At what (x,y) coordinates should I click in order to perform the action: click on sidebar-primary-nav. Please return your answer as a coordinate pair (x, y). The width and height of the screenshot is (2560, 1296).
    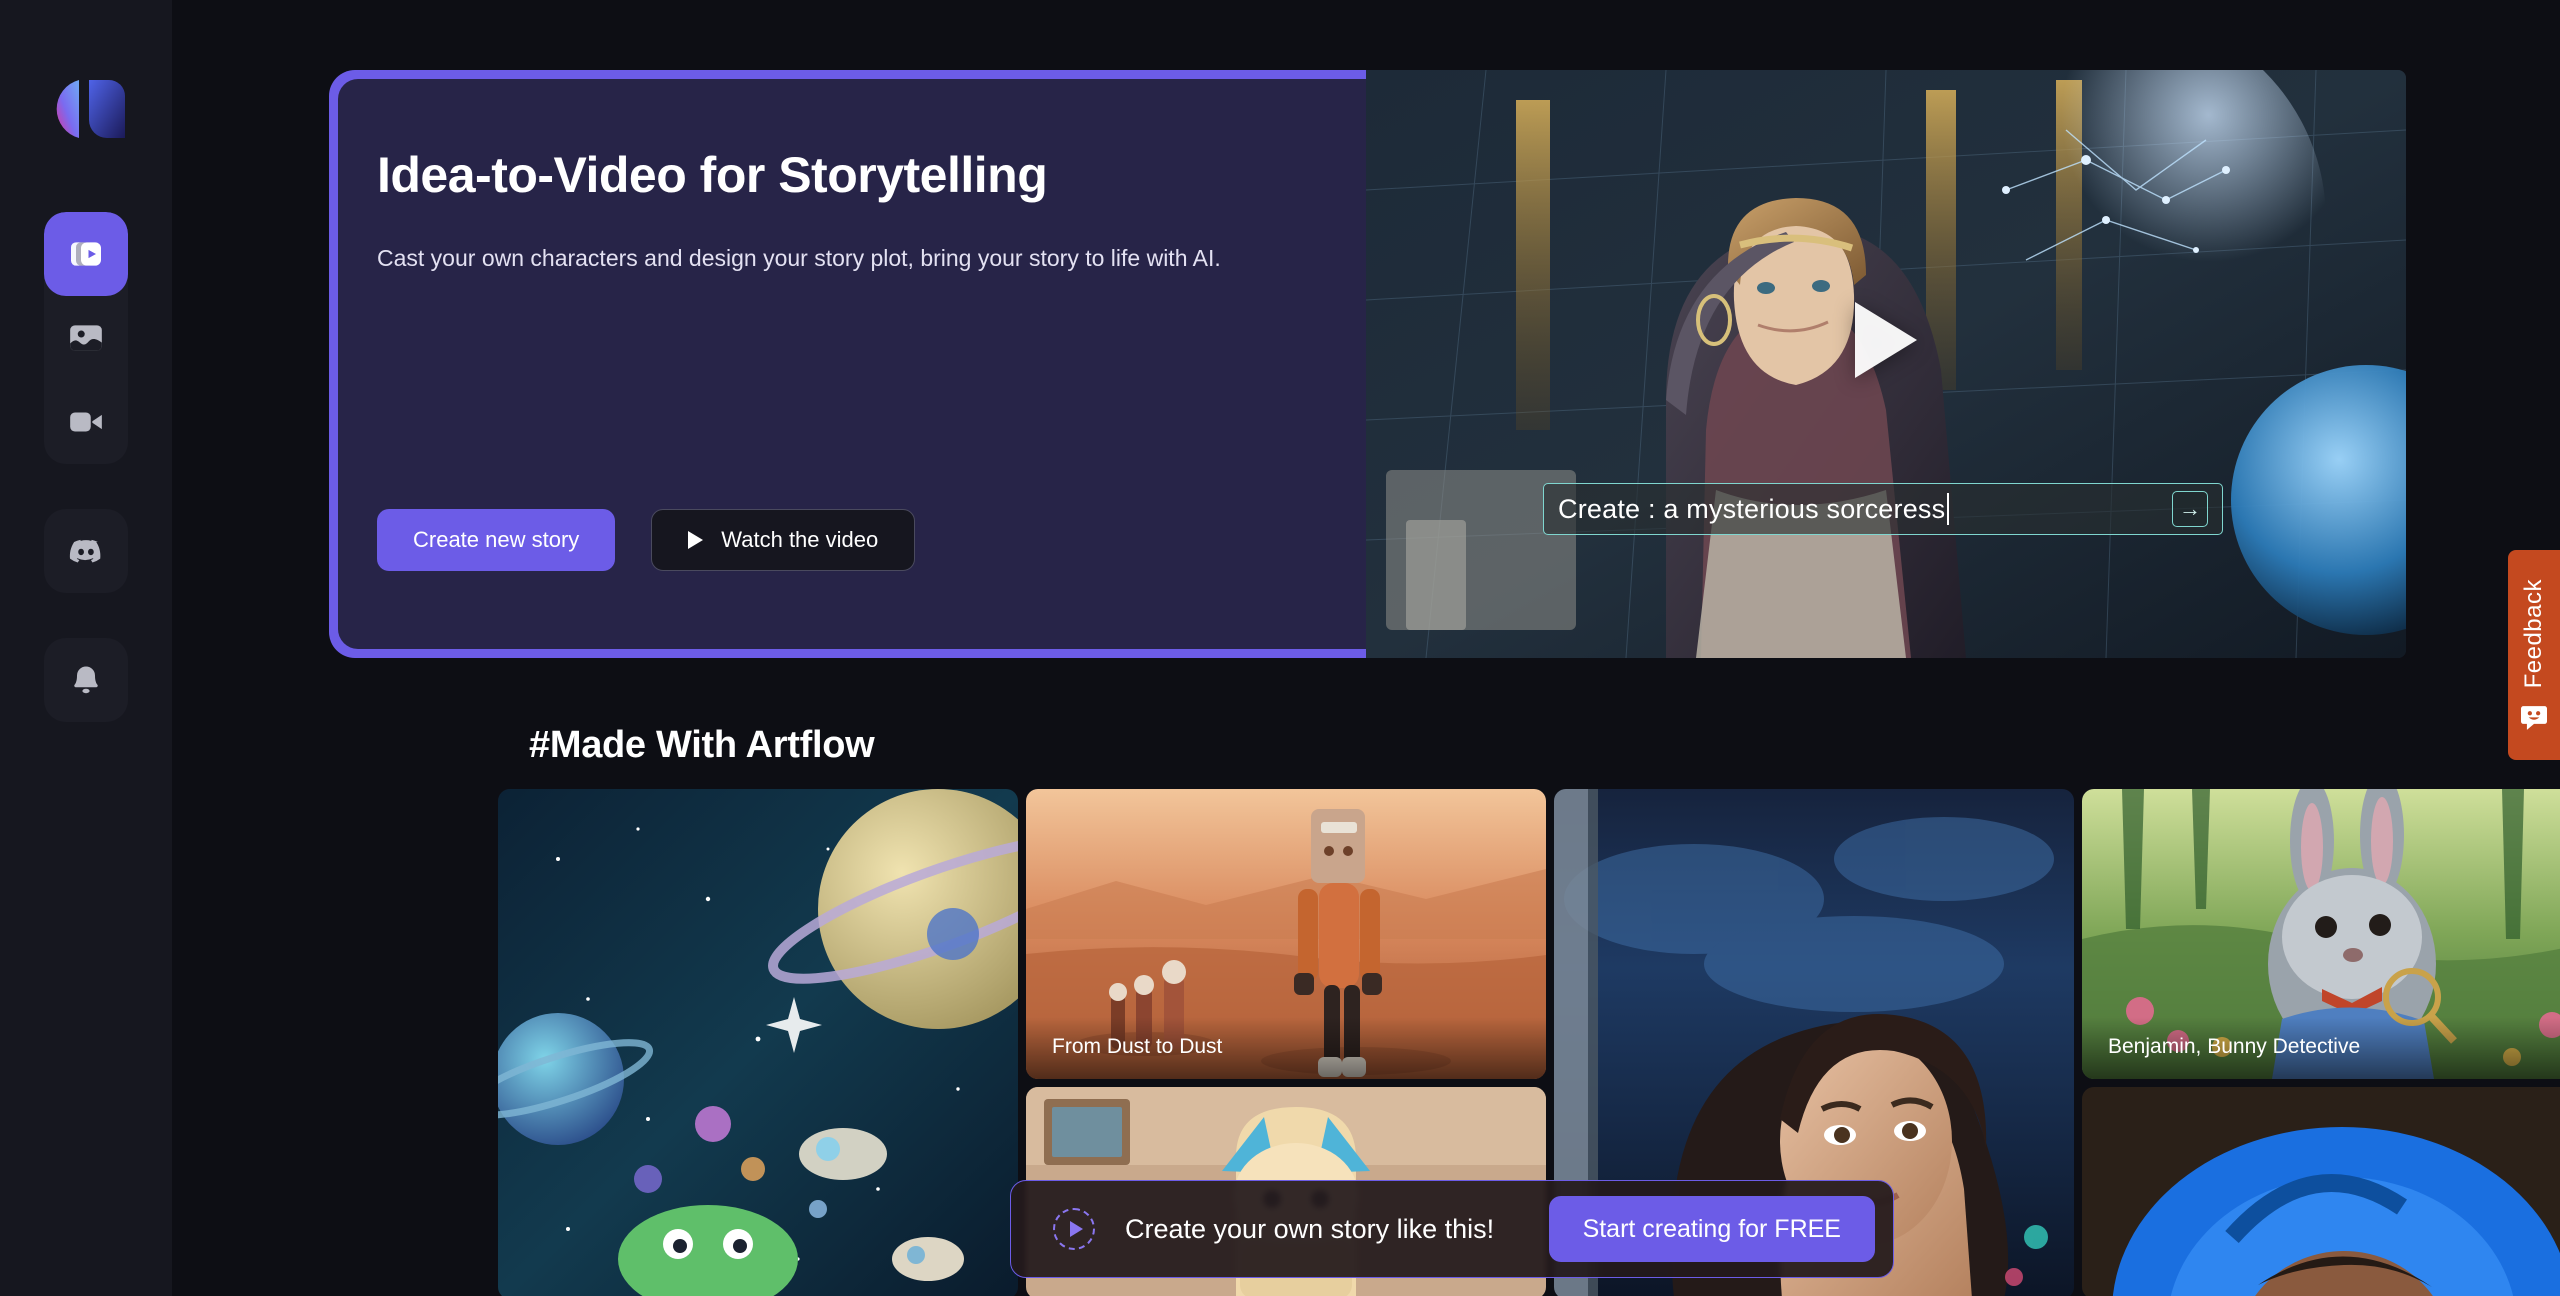
    Looking at the image, I should click on (86, 338).